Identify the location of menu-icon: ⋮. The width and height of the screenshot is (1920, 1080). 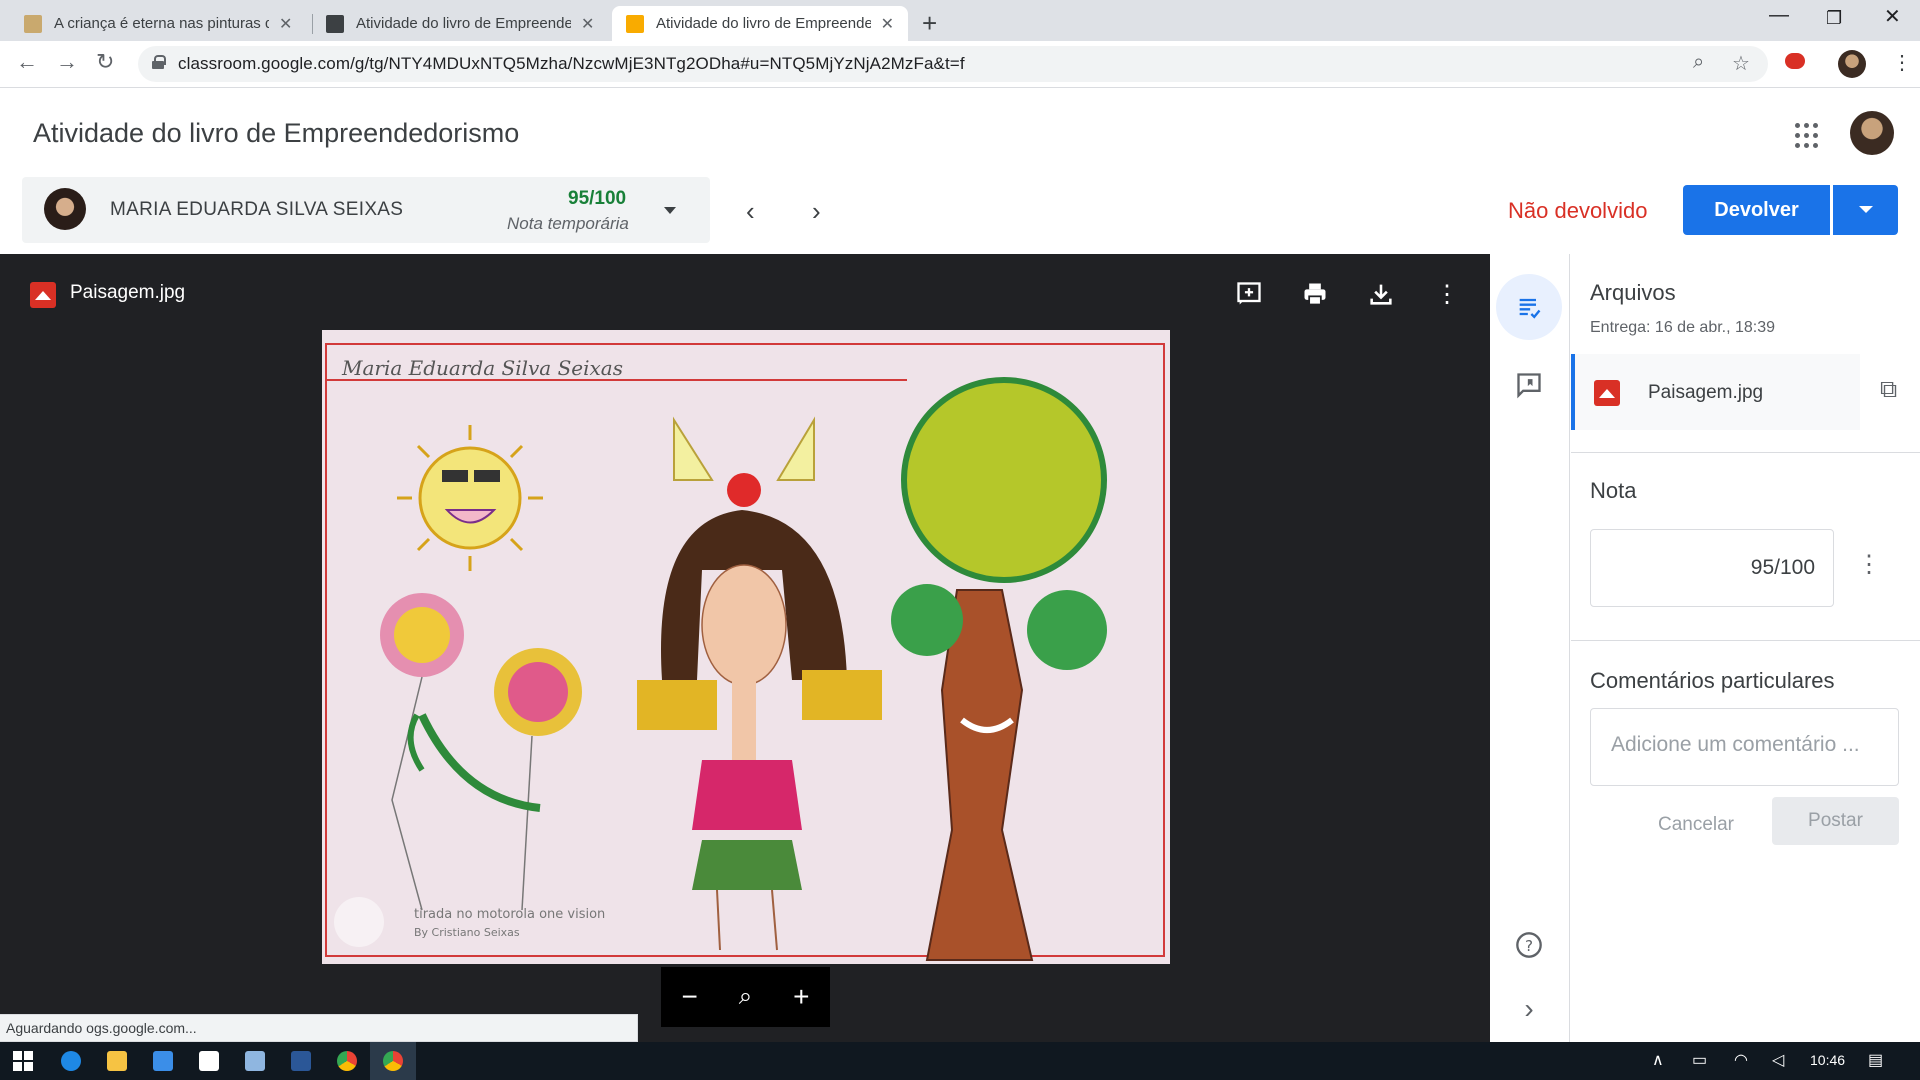
(1902, 62).